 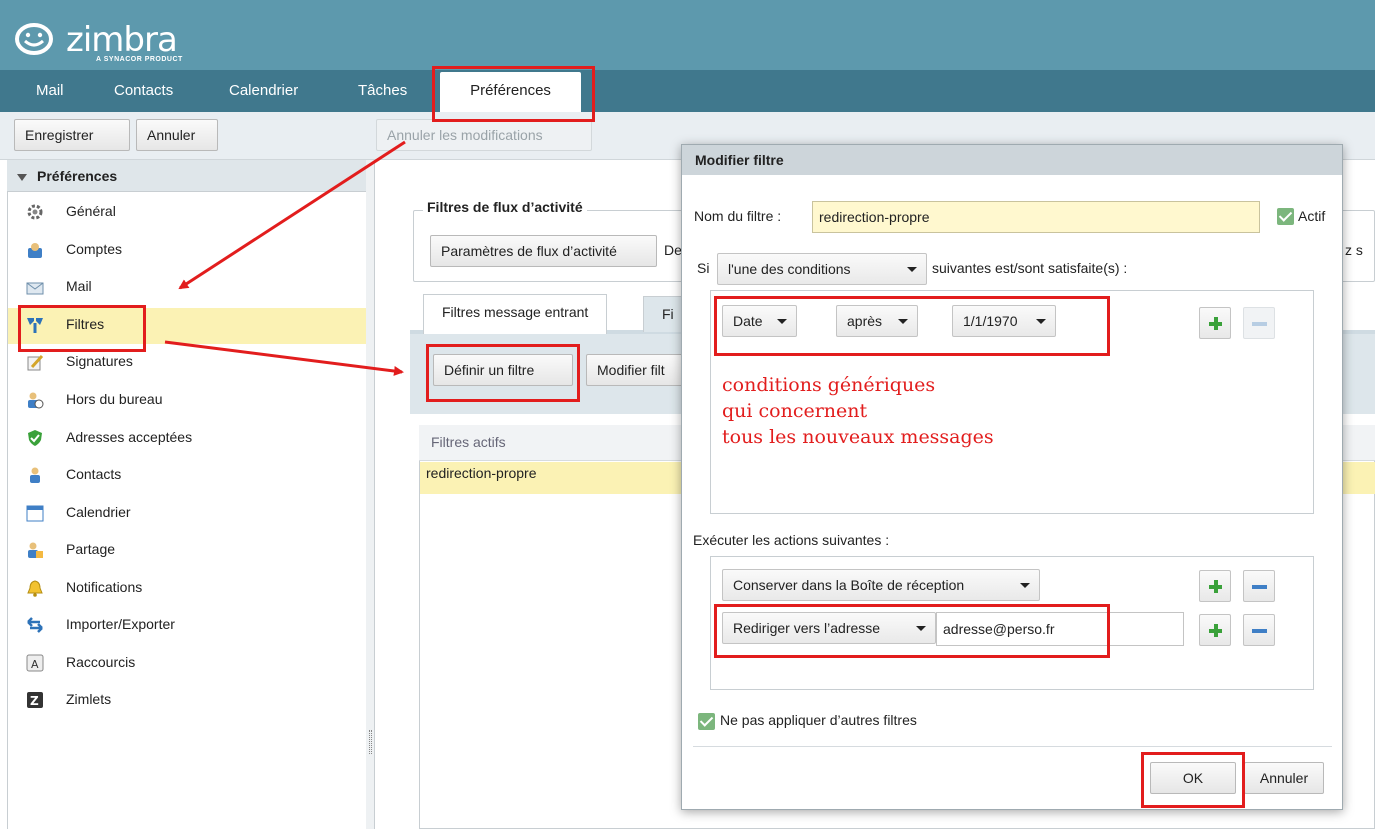 What do you see at coordinates (143, 90) in the screenshot?
I see `tab-contacts: Contacts` at bounding box center [143, 90].